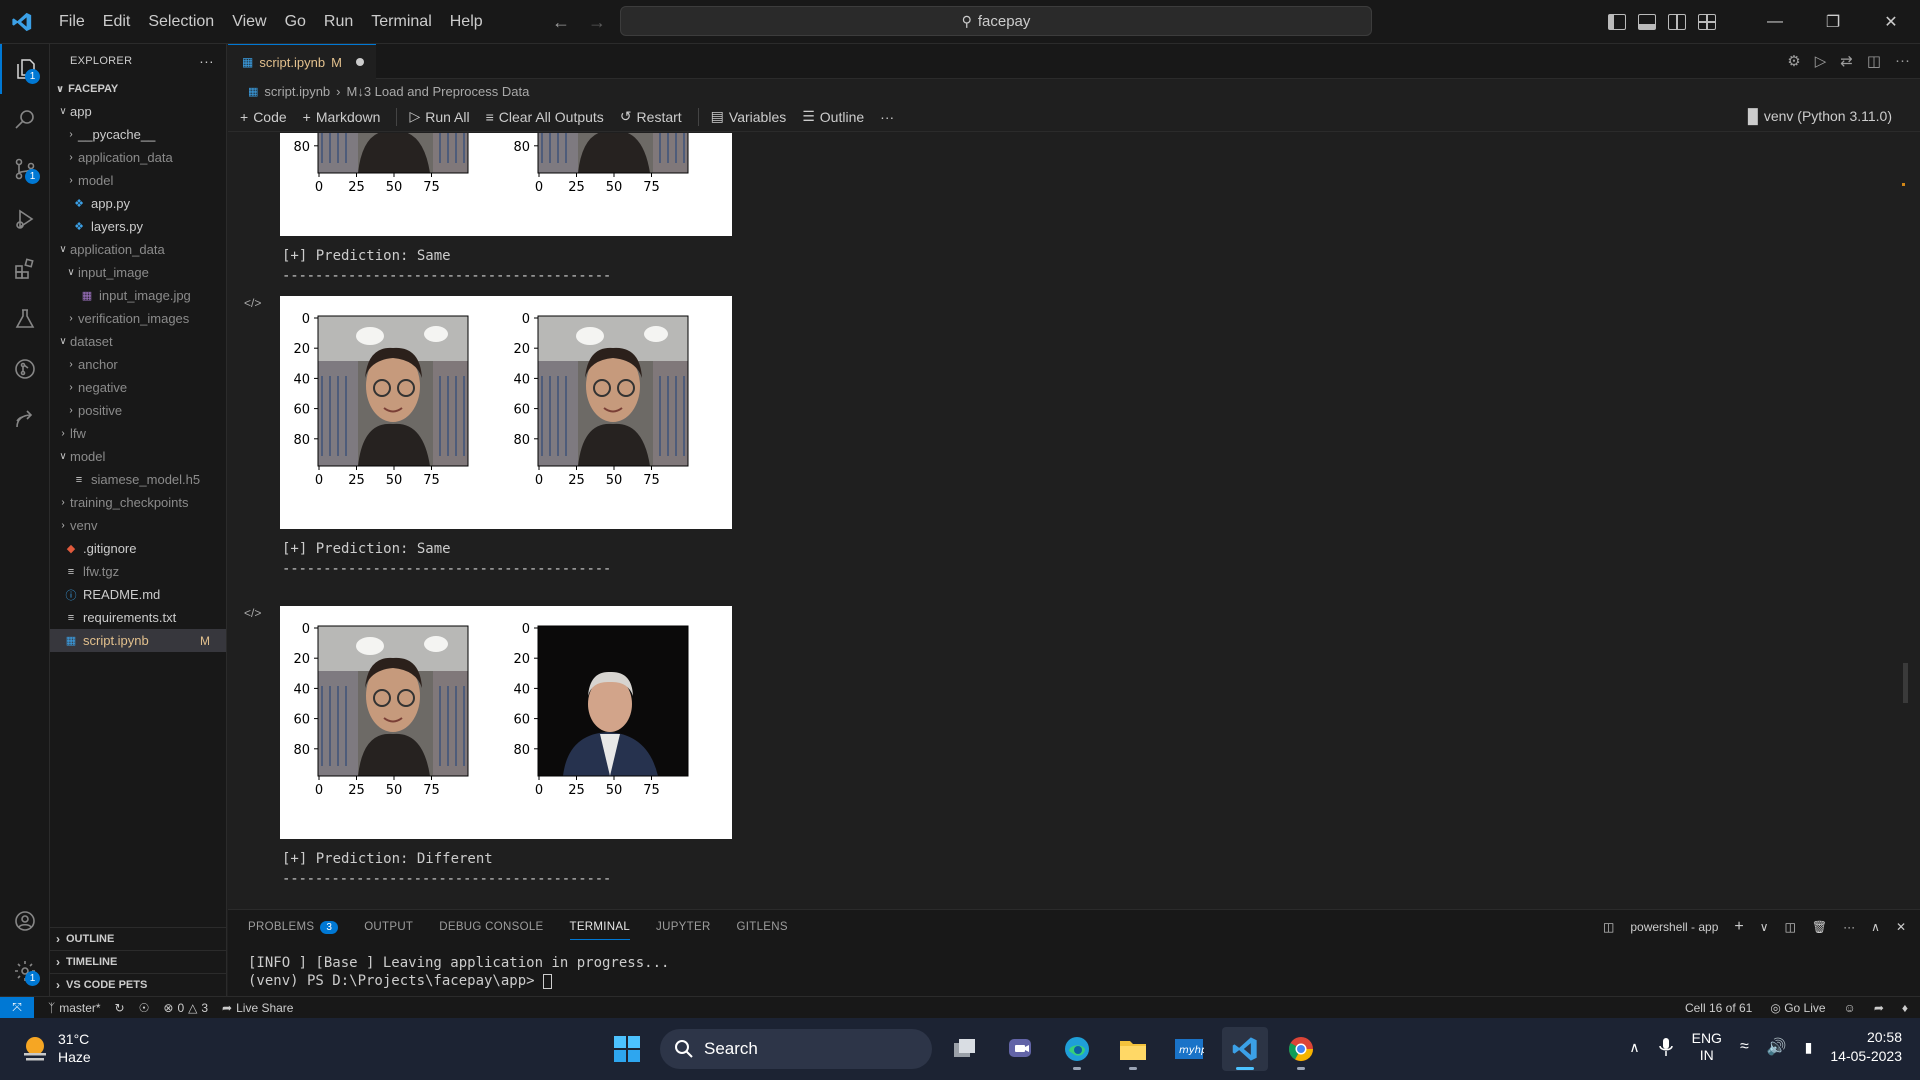 The width and height of the screenshot is (1920, 1080). What do you see at coordinates (25, 319) in the screenshot?
I see `testing-icon` at bounding box center [25, 319].